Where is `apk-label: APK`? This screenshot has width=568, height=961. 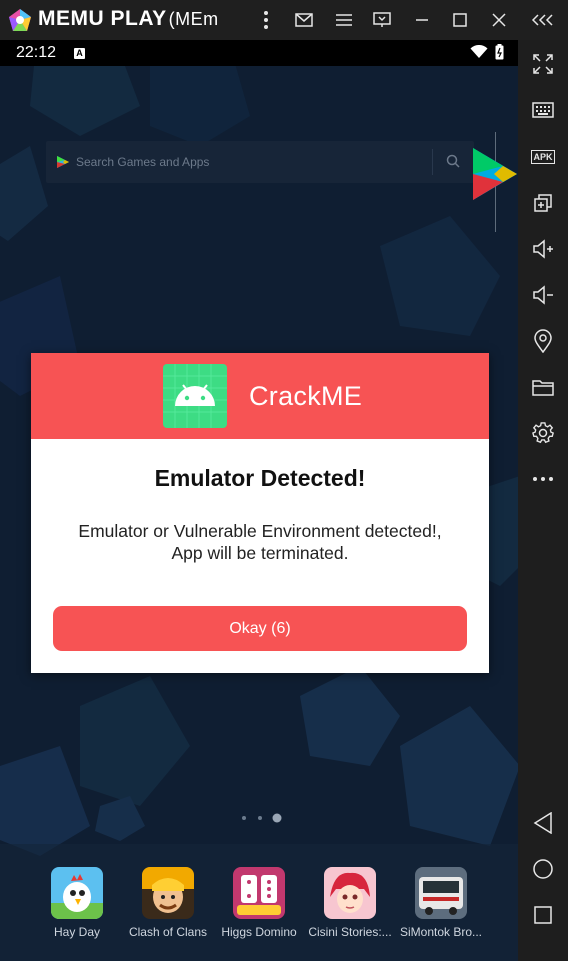 apk-label: APK is located at coordinates (543, 157).